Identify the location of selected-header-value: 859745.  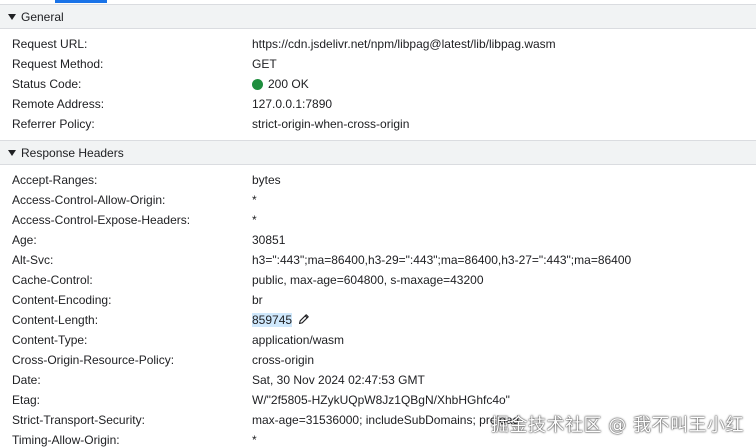
(272, 320).